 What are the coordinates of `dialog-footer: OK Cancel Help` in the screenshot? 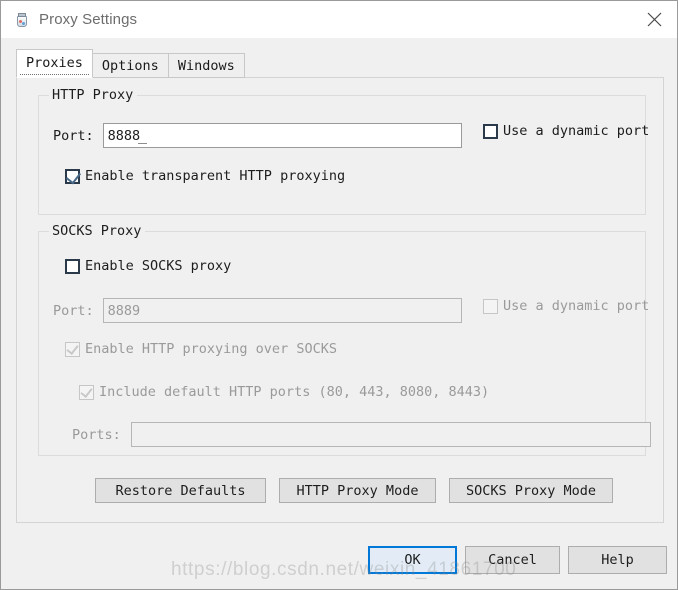 It's located at (339, 567).